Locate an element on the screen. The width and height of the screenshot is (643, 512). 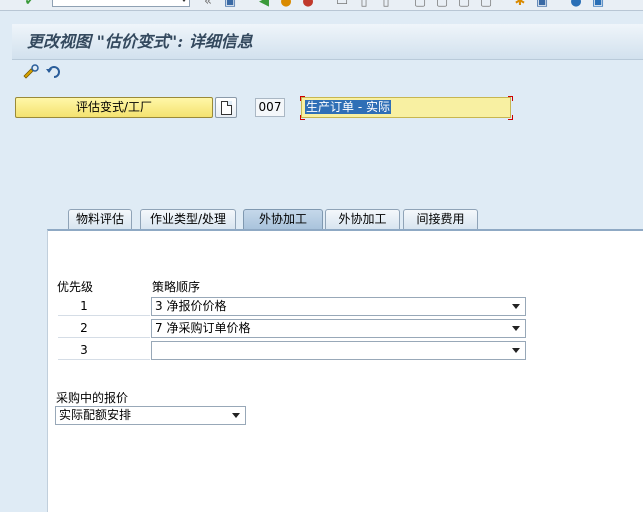
tab-activity-type: 作业类型/处理 is located at coordinates (188, 219).